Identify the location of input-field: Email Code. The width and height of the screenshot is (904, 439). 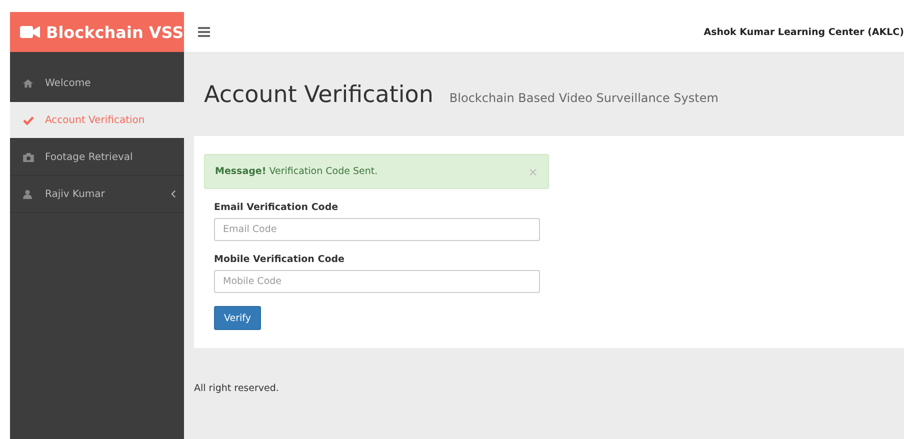
(377, 229).